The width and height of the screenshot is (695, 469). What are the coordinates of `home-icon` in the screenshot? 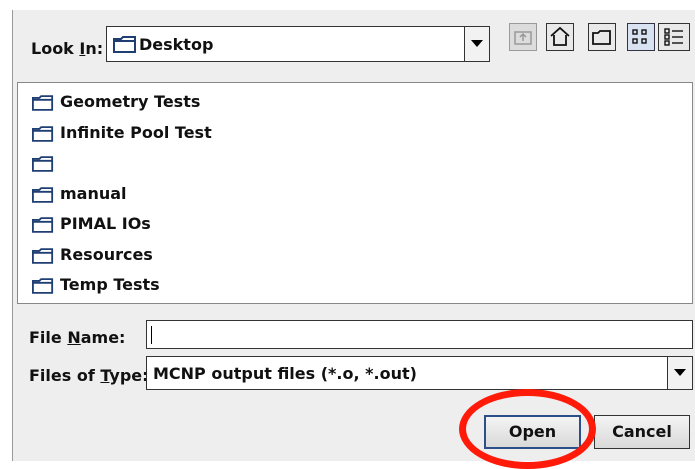 It's located at (560, 36).